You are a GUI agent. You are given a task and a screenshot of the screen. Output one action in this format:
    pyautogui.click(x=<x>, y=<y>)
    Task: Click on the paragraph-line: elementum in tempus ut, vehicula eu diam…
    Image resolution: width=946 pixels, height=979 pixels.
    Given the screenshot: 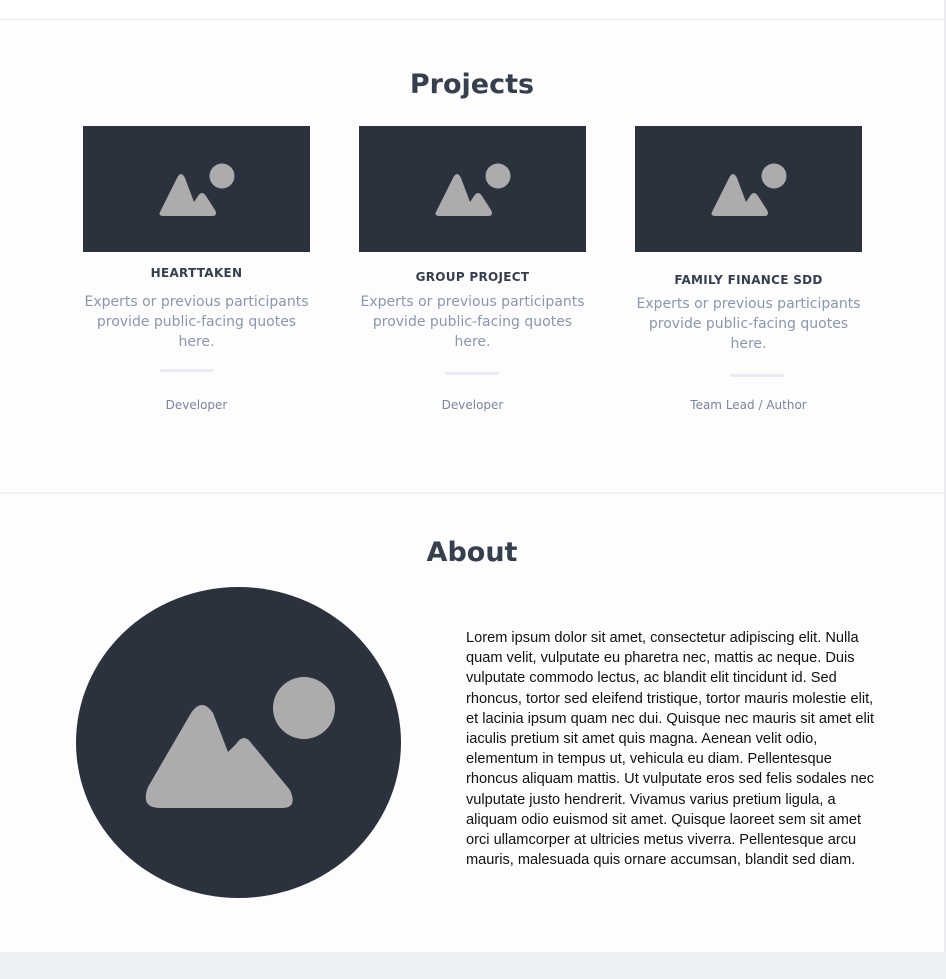 What is the action you would take?
    pyautogui.click(x=649, y=759)
    